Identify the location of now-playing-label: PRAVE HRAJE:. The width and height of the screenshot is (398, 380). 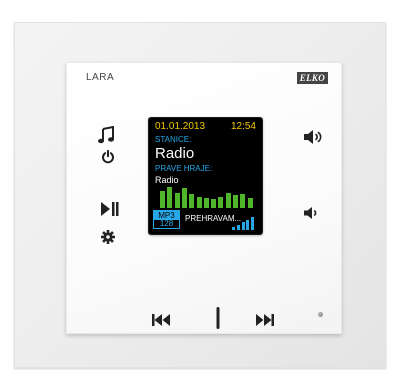
(184, 168).